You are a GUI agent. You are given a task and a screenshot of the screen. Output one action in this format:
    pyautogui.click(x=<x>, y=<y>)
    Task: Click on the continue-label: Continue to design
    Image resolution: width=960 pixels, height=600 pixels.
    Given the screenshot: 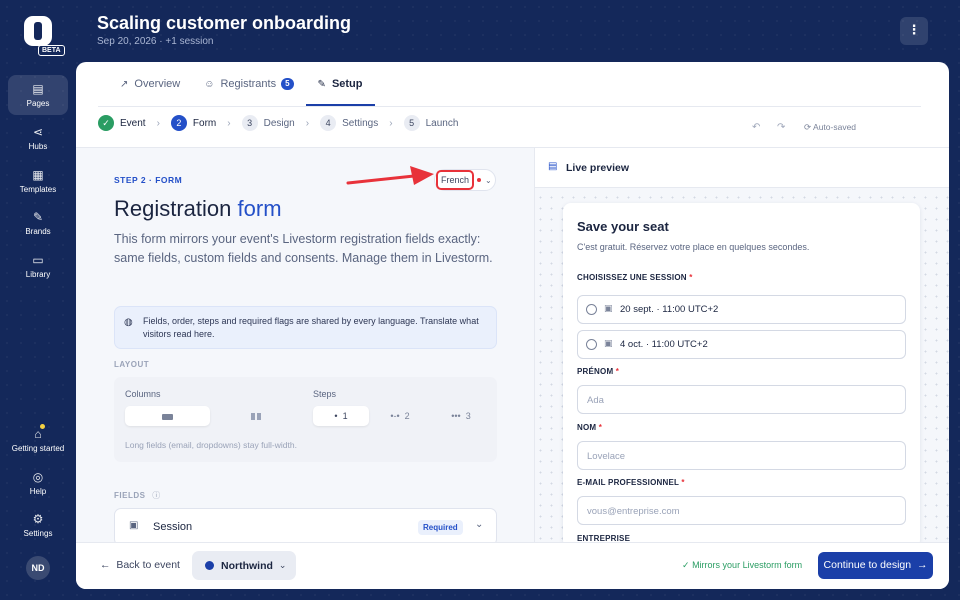 What is the action you would take?
    pyautogui.click(x=867, y=565)
    